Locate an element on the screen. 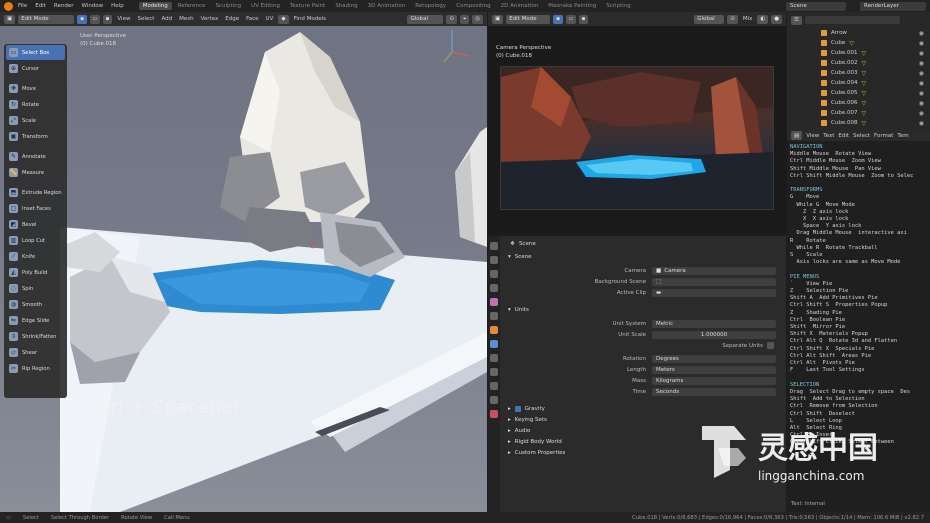 The width and height of the screenshot is (930, 523). menu-edit: Edit is located at coordinates (40, 6).